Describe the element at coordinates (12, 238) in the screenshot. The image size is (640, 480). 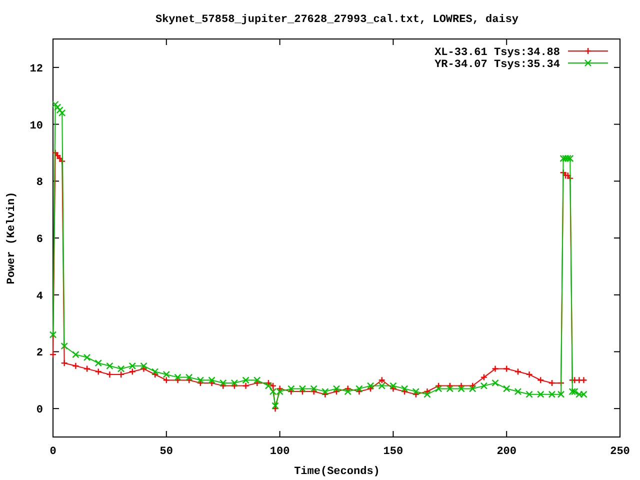
I see `y-axis-label: Power (Kelvin)` at that location.